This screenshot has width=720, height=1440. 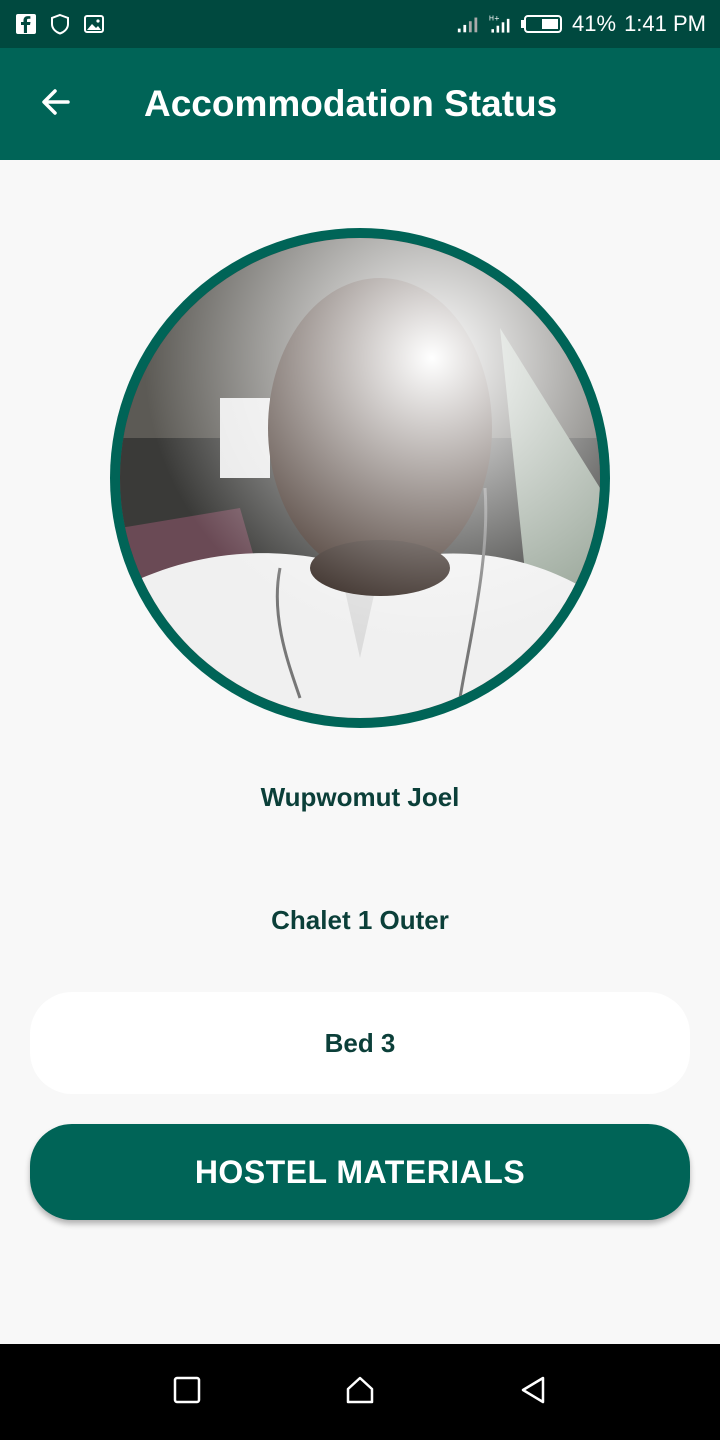 What do you see at coordinates (594, 23) in the screenshot?
I see `battery-percent: 41%` at bounding box center [594, 23].